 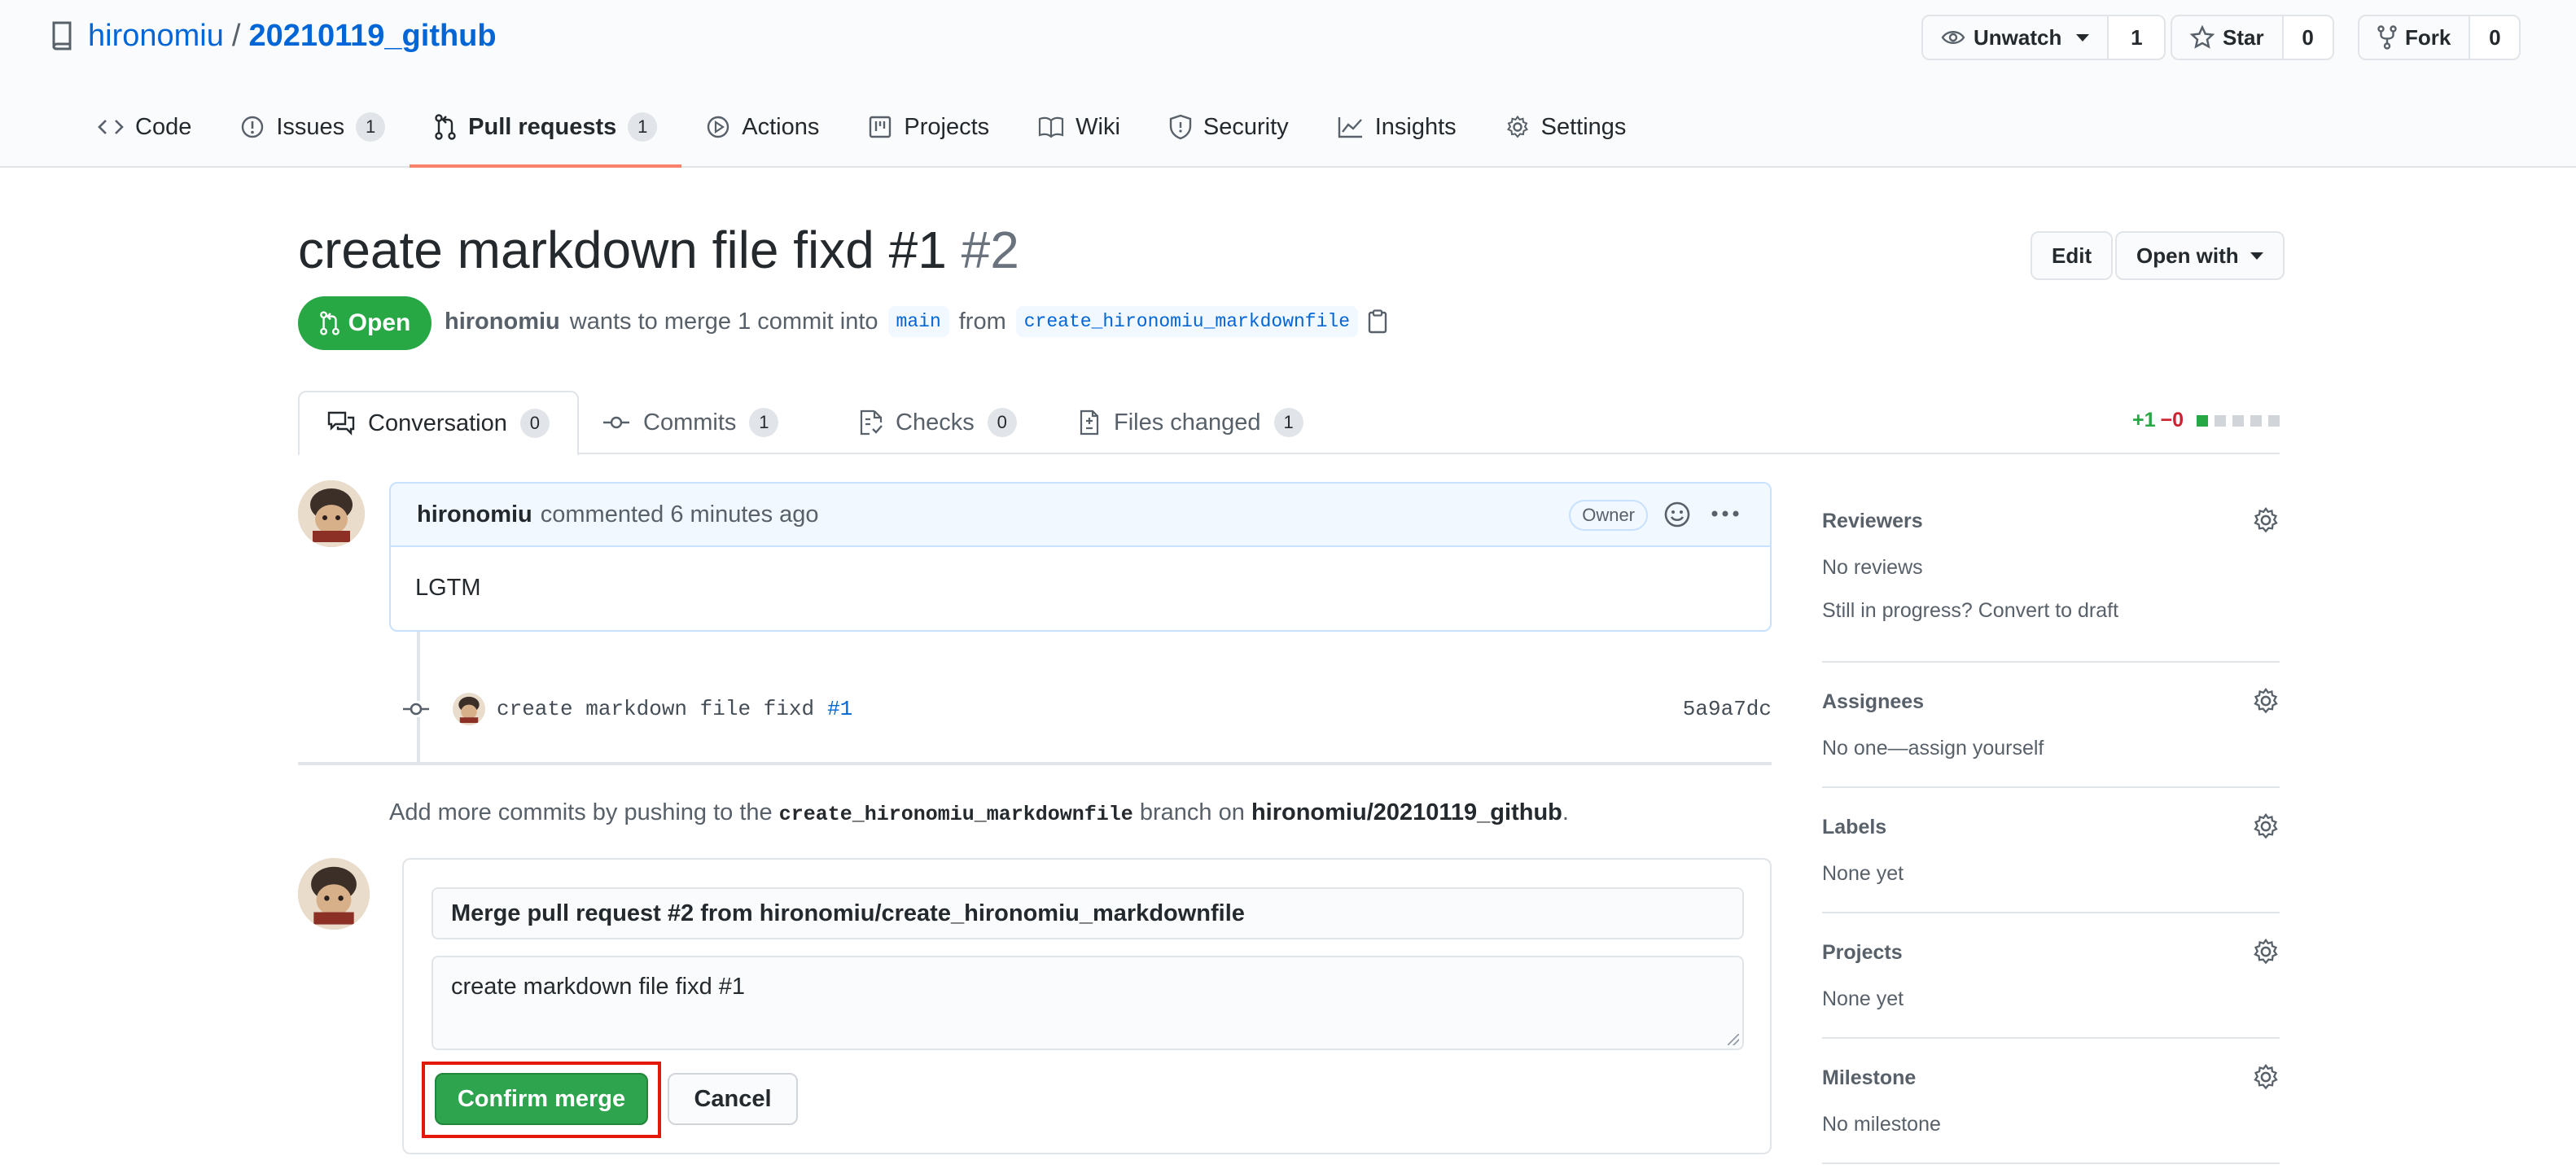 I want to click on commit-author-avatar, so click(x=469, y=709).